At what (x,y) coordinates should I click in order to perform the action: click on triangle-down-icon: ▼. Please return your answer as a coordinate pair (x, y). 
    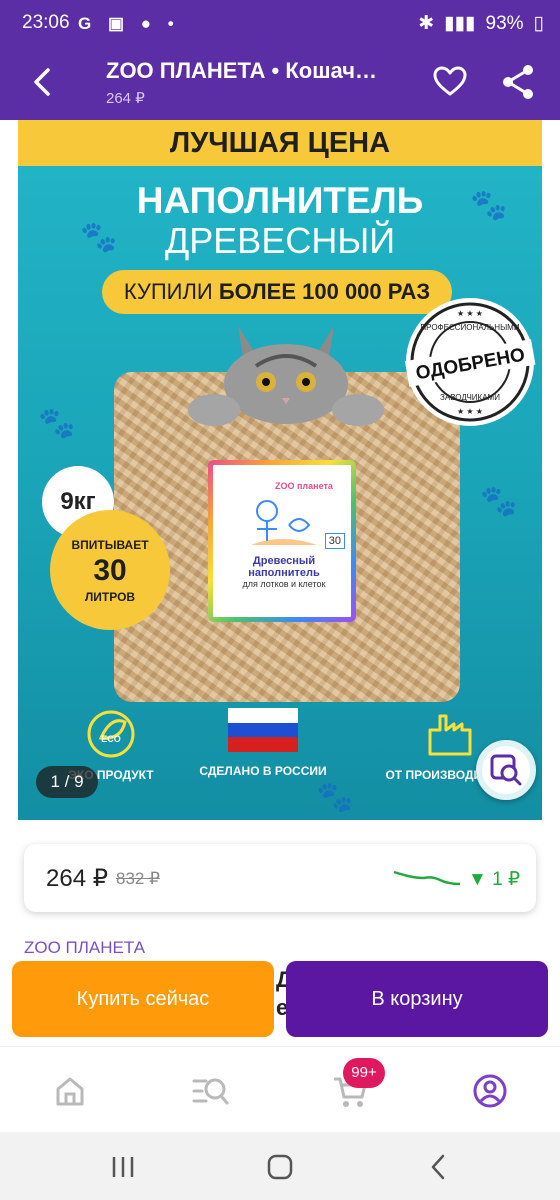
    Looking at the image, I should click on (477, 879).